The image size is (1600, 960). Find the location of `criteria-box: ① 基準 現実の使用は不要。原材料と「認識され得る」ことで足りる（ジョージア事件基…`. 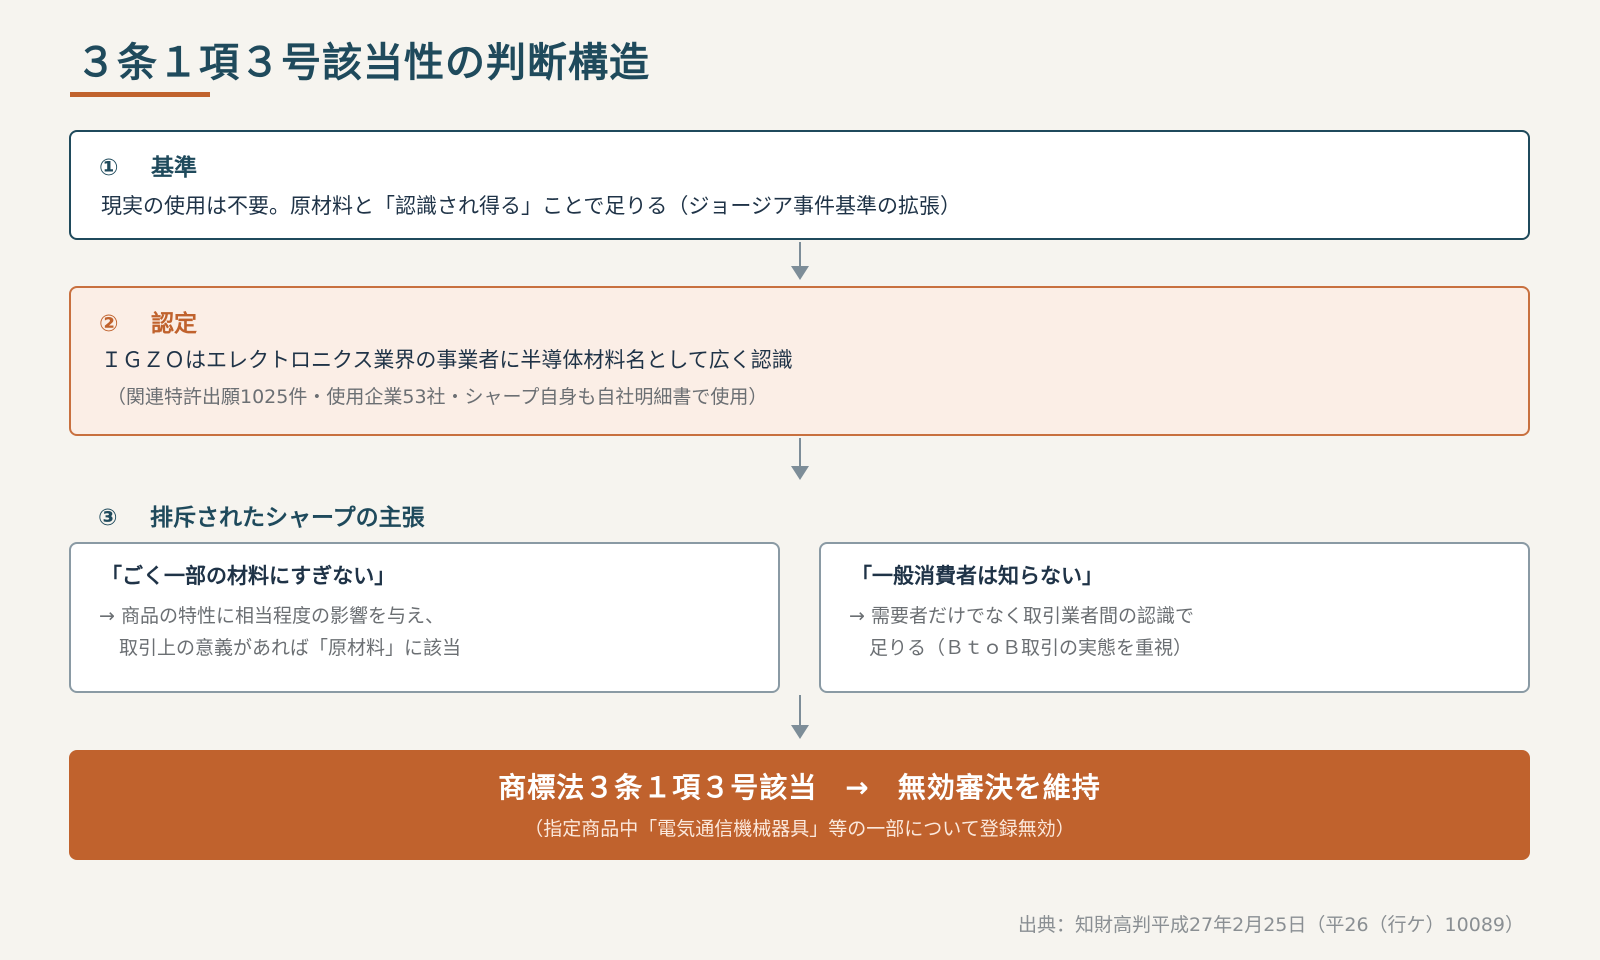

criteria-box: ① 基準 現実の使用は不要。原材料と「認識され得る」ことで足りる（ジョージア事件基… is located at coordinates (799, 185).